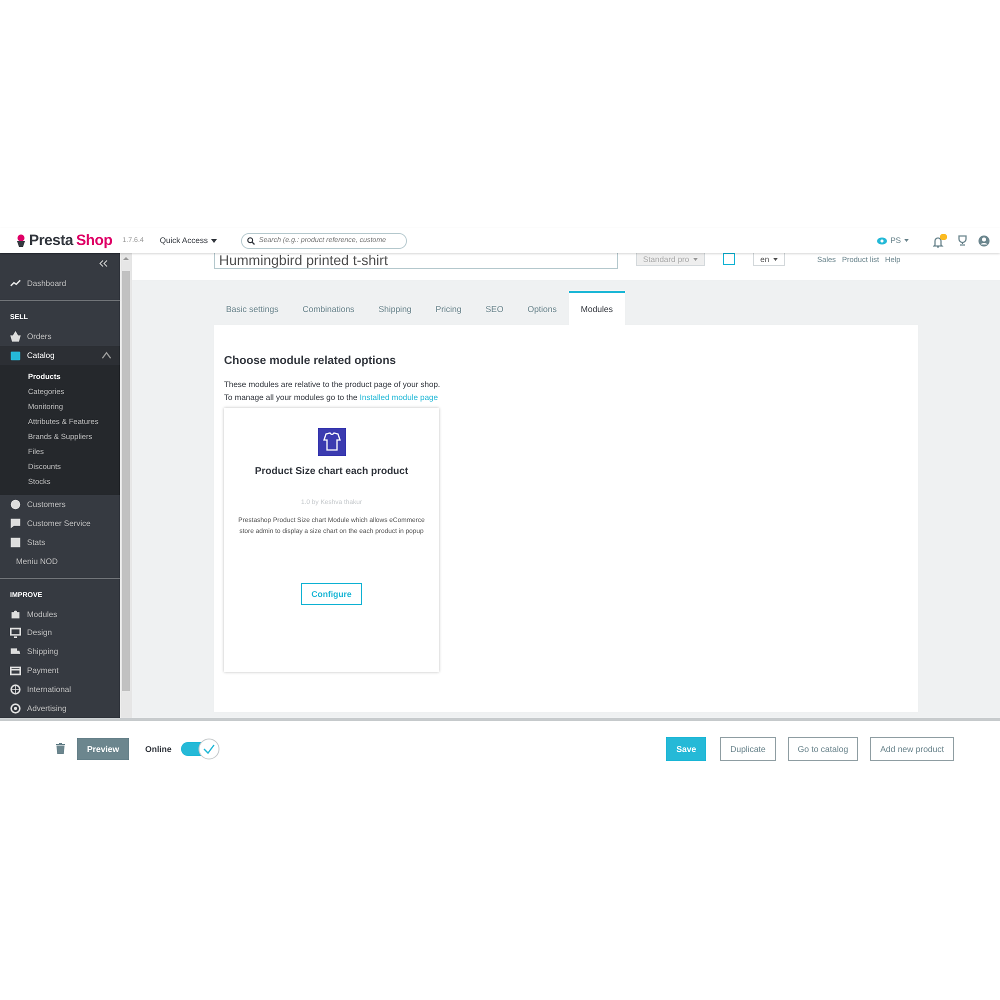 The image size is (1000, 1000). Describe the element at coordinates (449, 308) in the screenshot. I see `tab: Pricing` at that location.